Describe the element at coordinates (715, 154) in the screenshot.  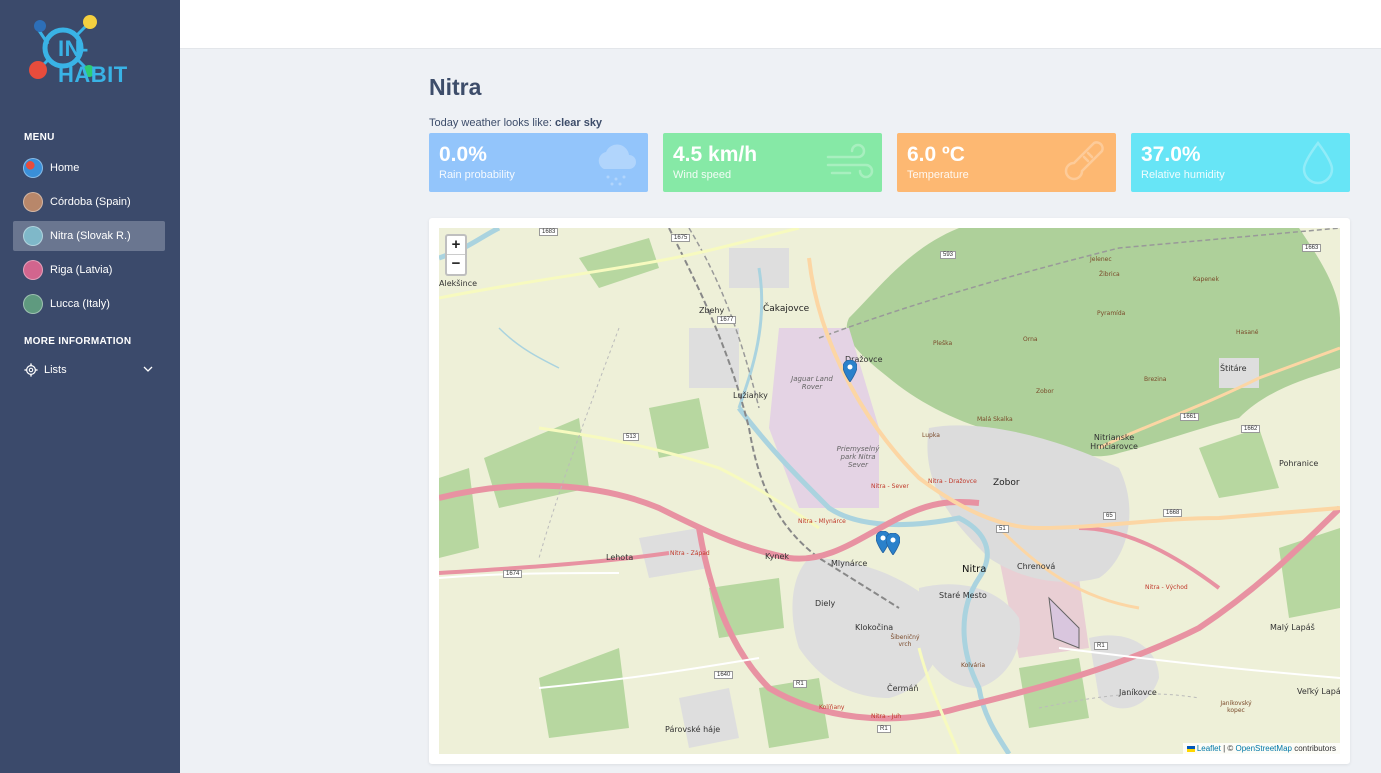
I see `card-value: 4.5 km/h` at that location.